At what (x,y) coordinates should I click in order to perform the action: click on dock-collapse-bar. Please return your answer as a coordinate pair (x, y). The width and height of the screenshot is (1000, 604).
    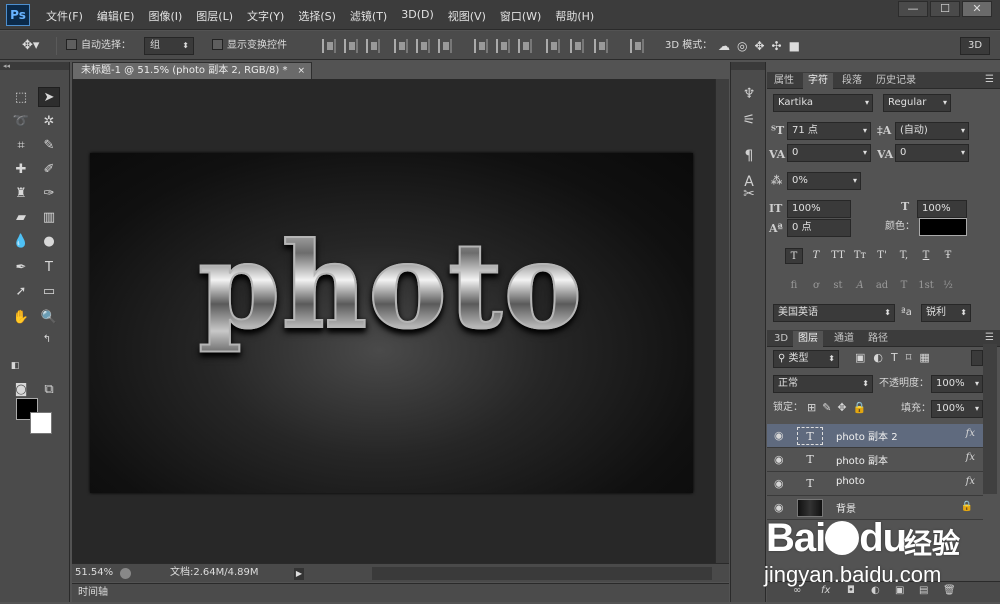
    Looking at the image, I should click on (748, 66).